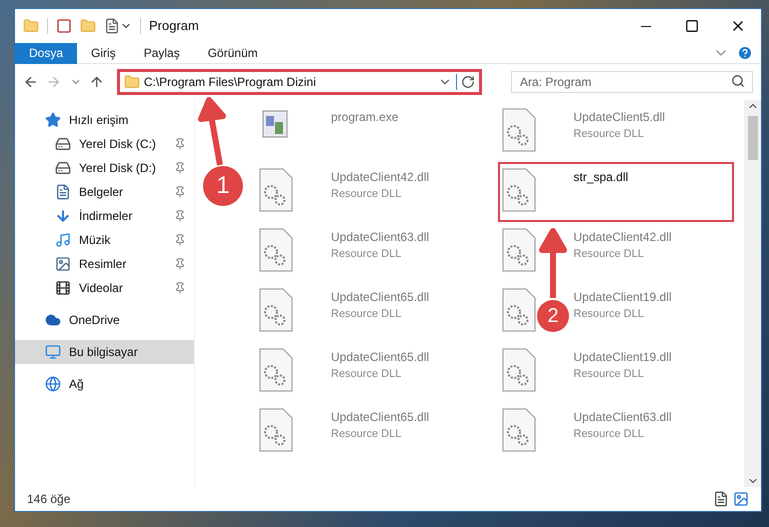  Describe the element at coordinates (619, 117) in the screenshot. I see `file-name: UpdateClient5.dll` at that location.